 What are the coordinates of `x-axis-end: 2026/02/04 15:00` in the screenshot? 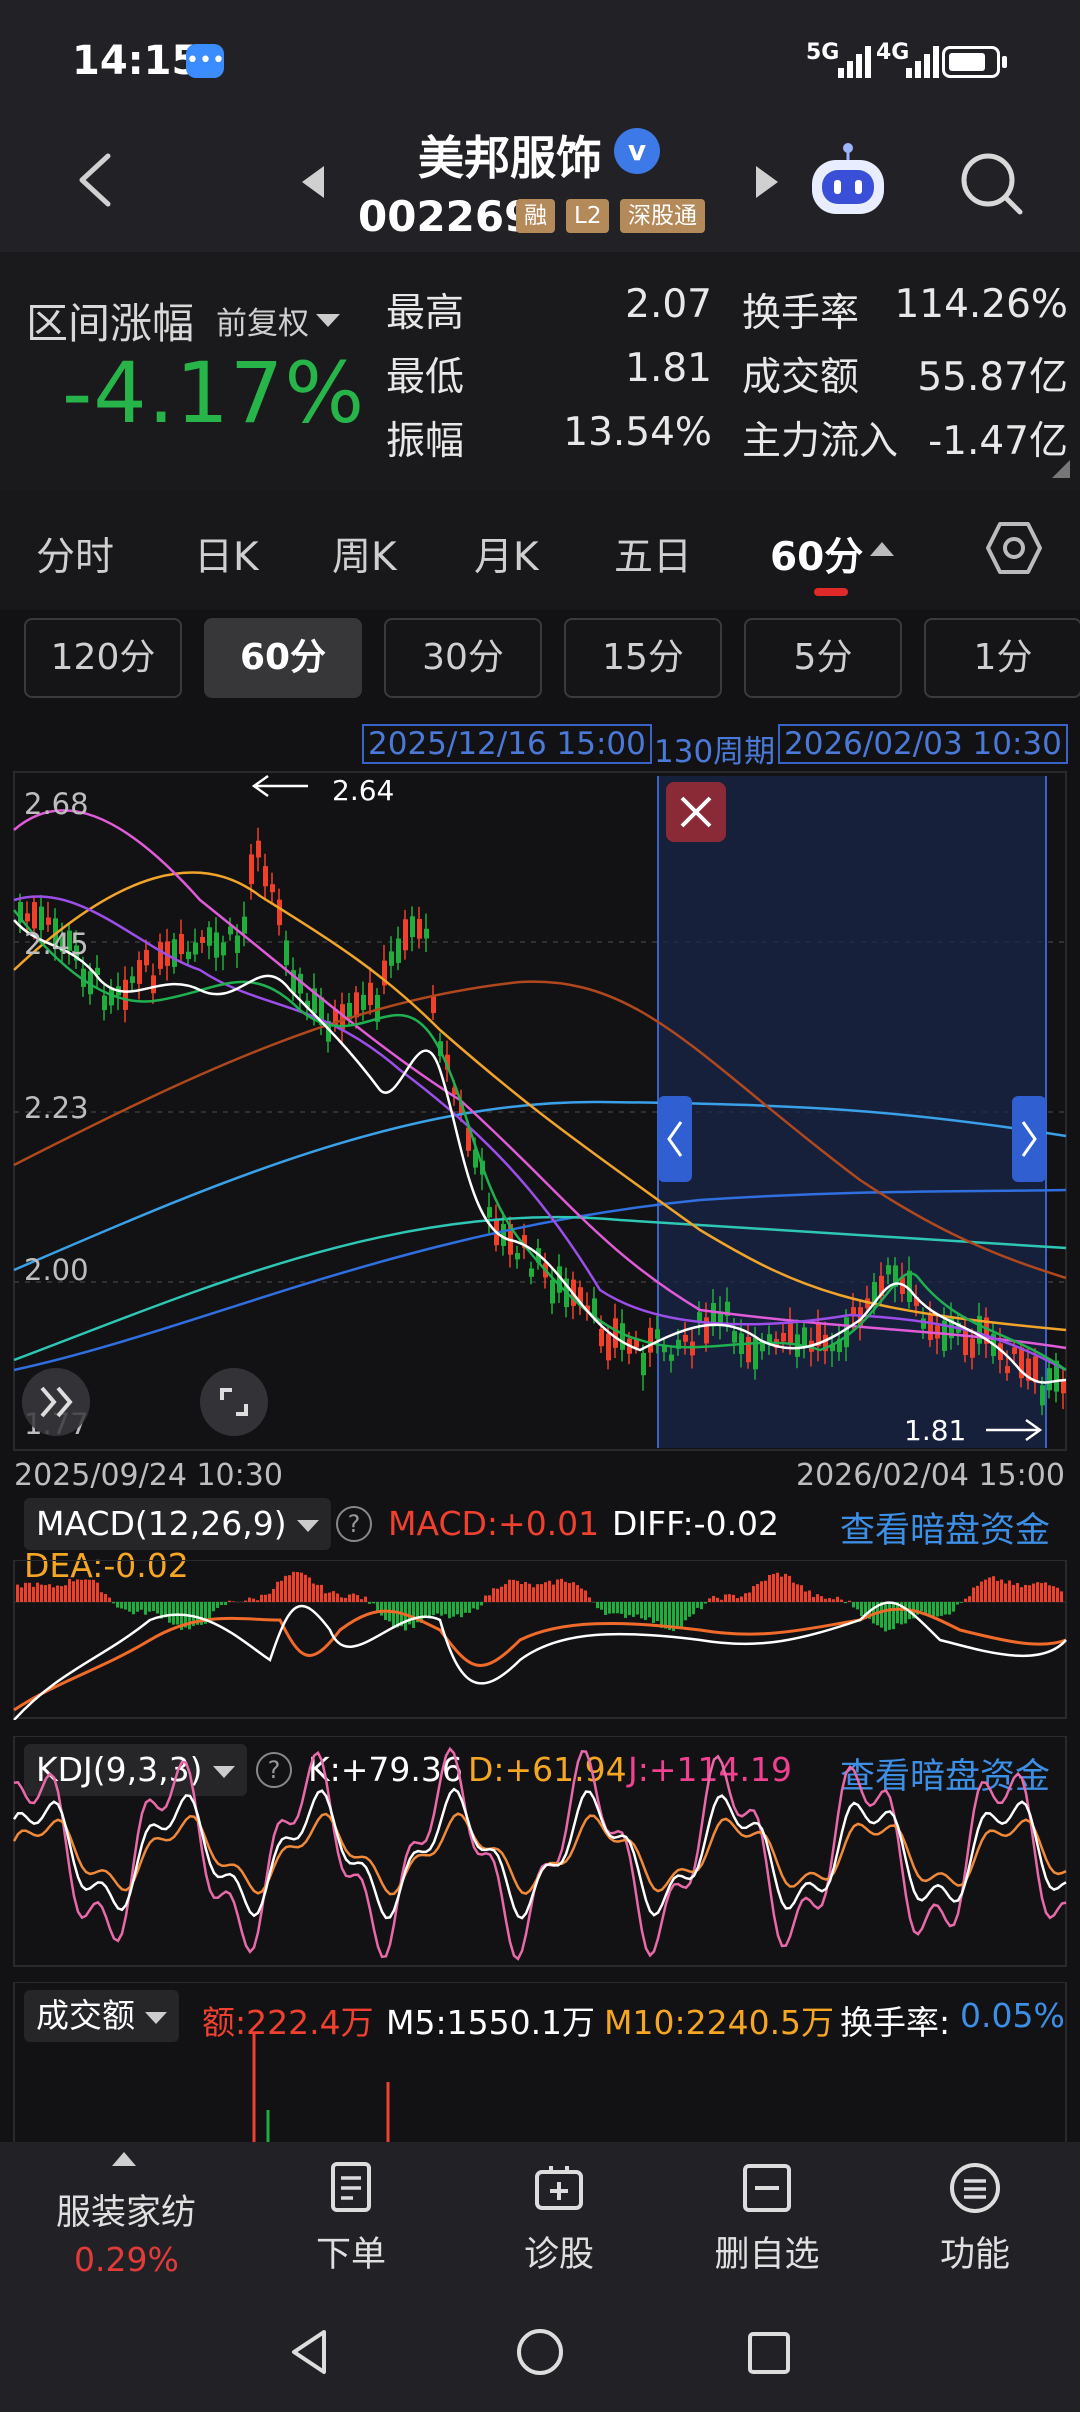 It's located at (930, 1475).